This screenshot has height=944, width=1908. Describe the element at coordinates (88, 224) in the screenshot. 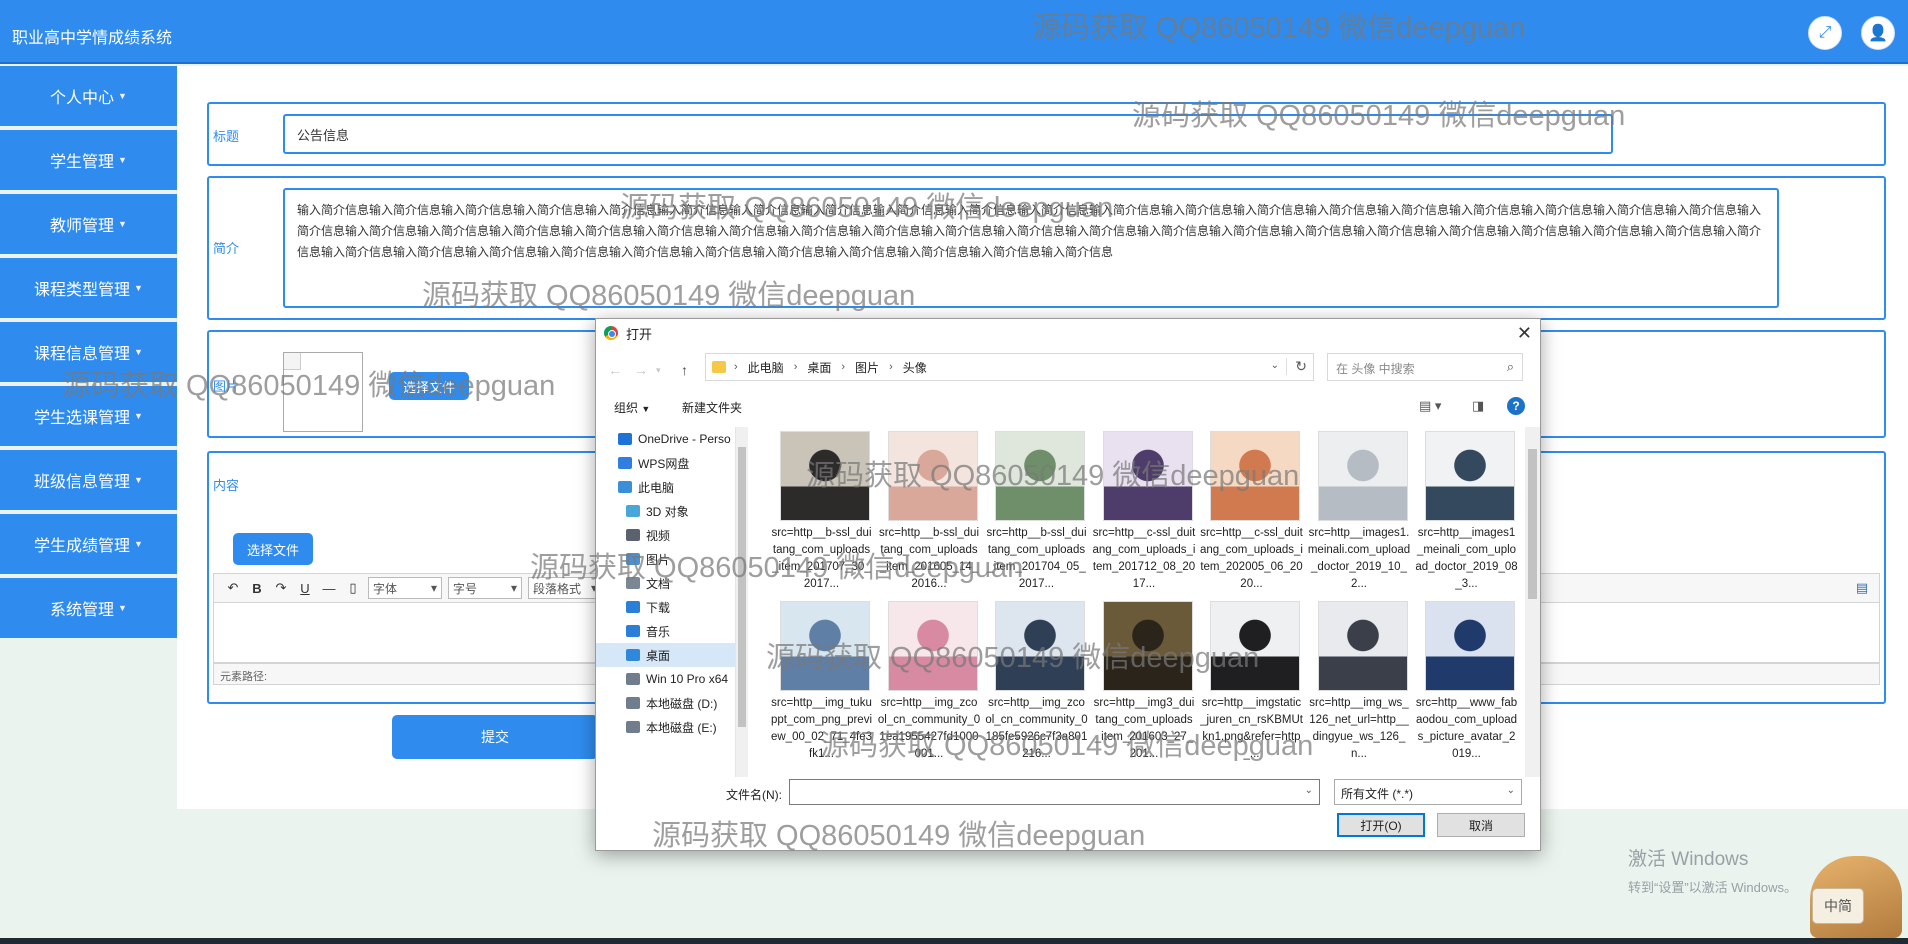

I see `sidebar-item-teachers: 教师管理 ▼` at that location.